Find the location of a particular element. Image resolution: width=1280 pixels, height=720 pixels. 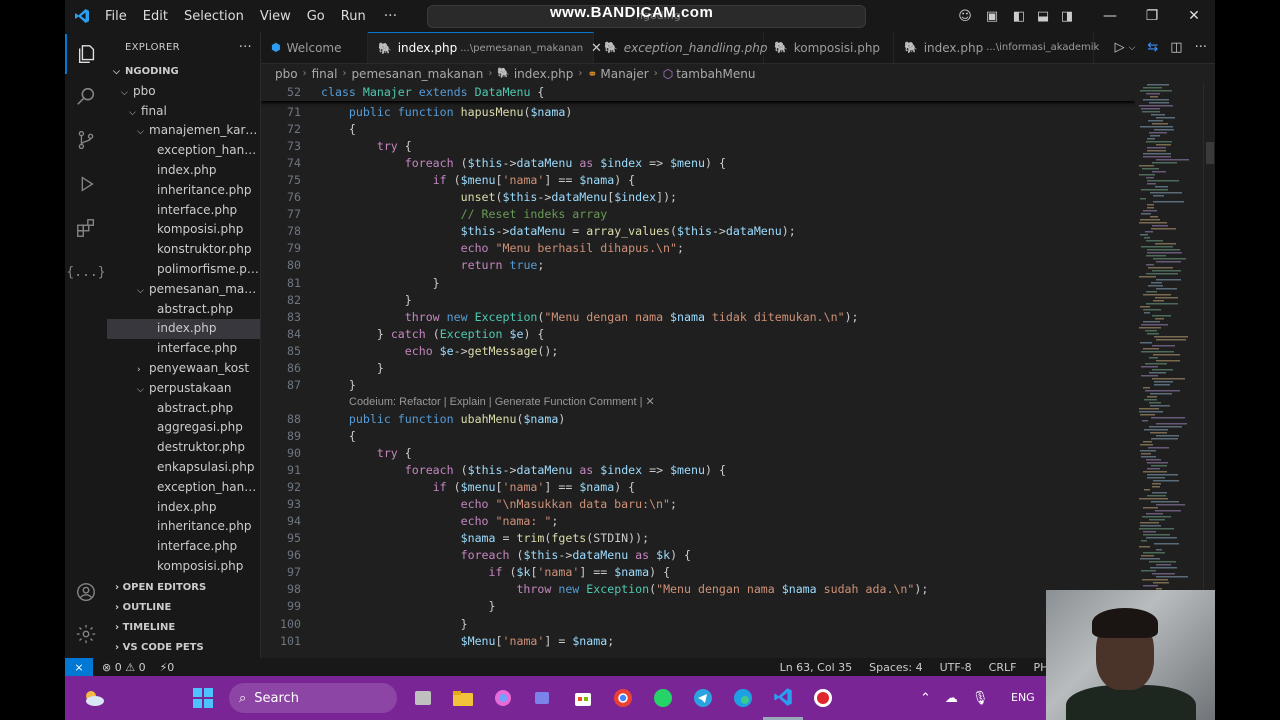

telegram-icon is located at coordinates (703, 698).